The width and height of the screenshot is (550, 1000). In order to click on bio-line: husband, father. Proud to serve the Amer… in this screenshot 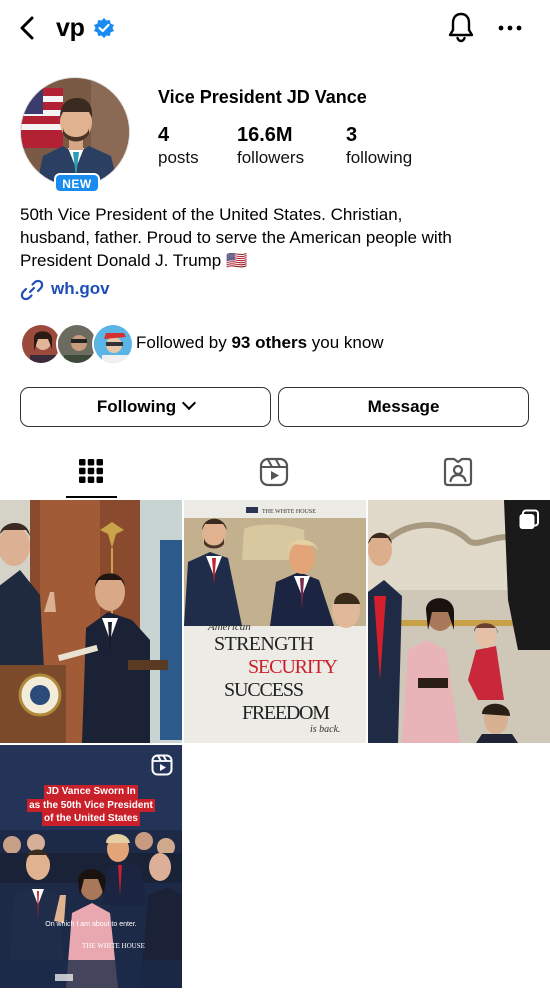, I will do `click(236, 237)`.